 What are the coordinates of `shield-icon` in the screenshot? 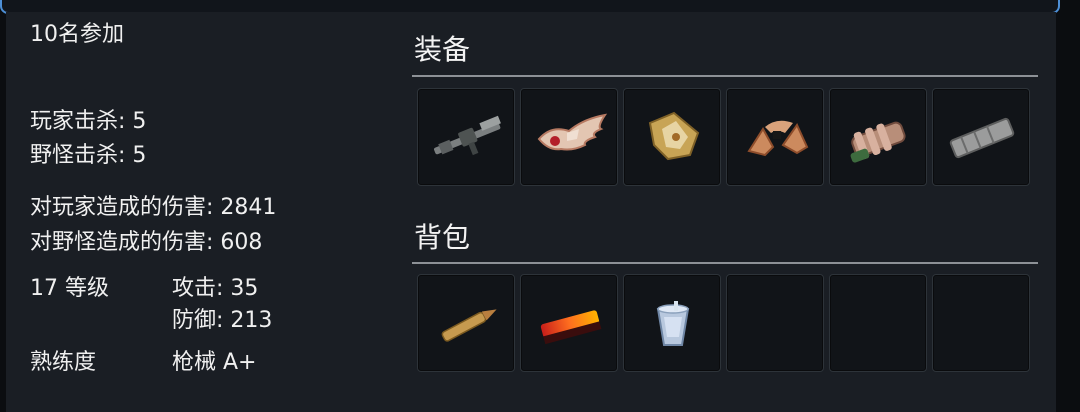 It's located at (674, 136).